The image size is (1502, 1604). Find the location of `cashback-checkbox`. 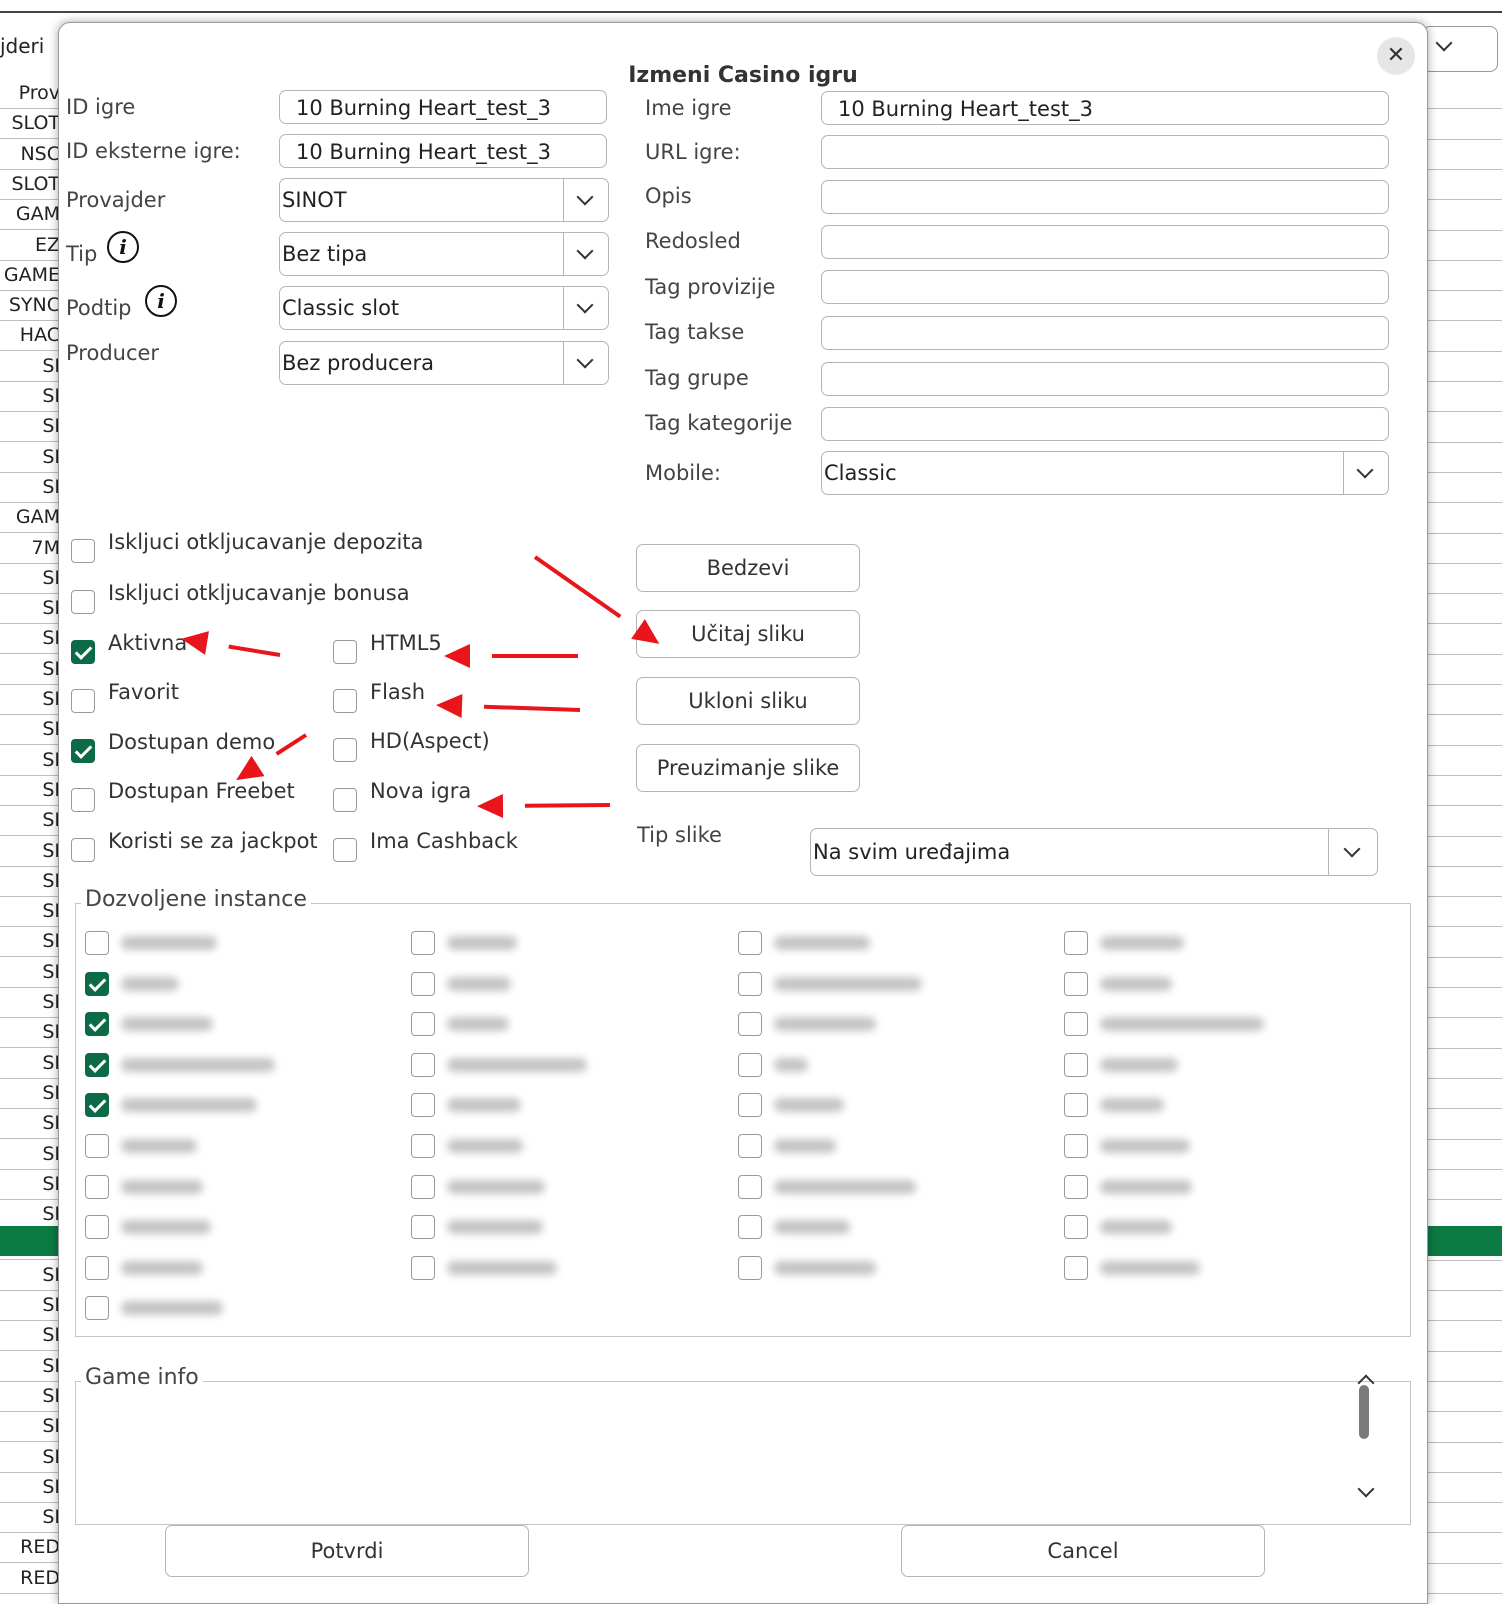

cashback-checkbox is located at coordinates (345, 850).